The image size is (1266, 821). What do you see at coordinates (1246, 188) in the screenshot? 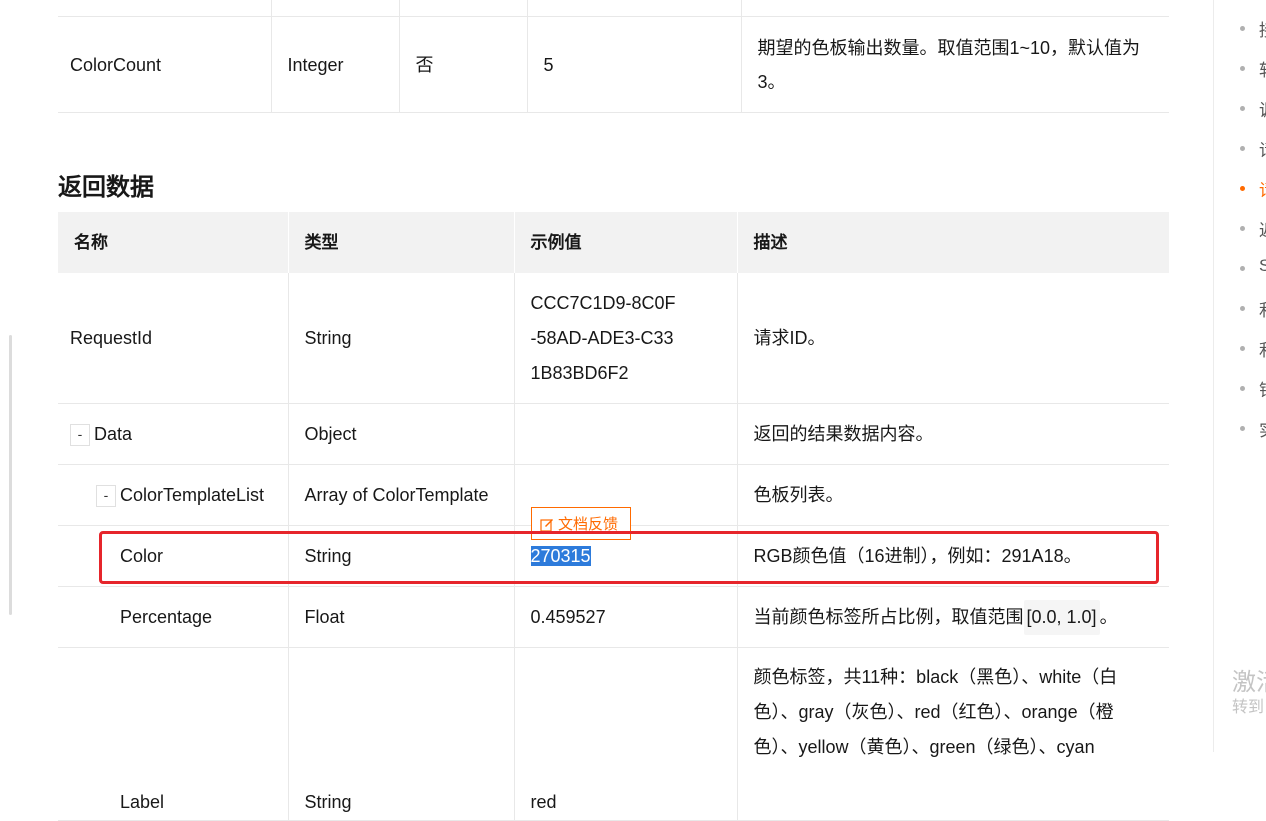
I see `toc-item-active: 请` at bounding box center [1246, 188].